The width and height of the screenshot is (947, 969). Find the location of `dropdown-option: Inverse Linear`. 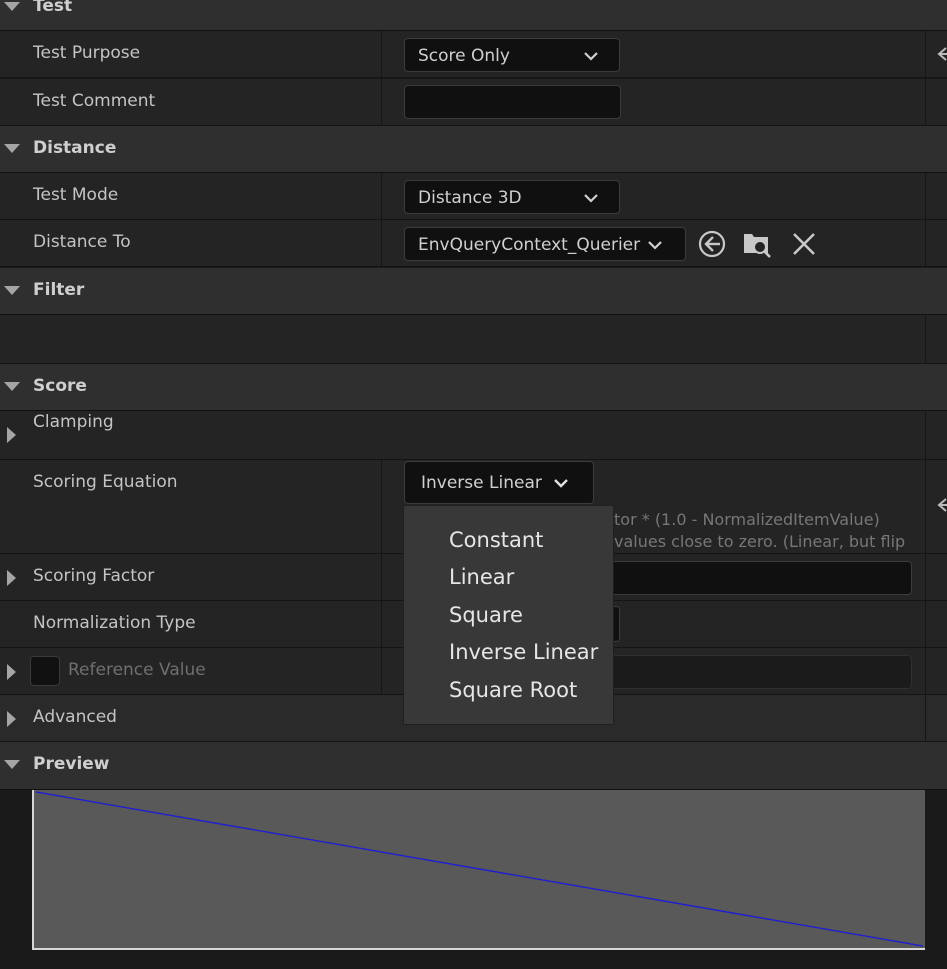

dropdown-option: Inverse Linear is located at coordinates (523, 652).